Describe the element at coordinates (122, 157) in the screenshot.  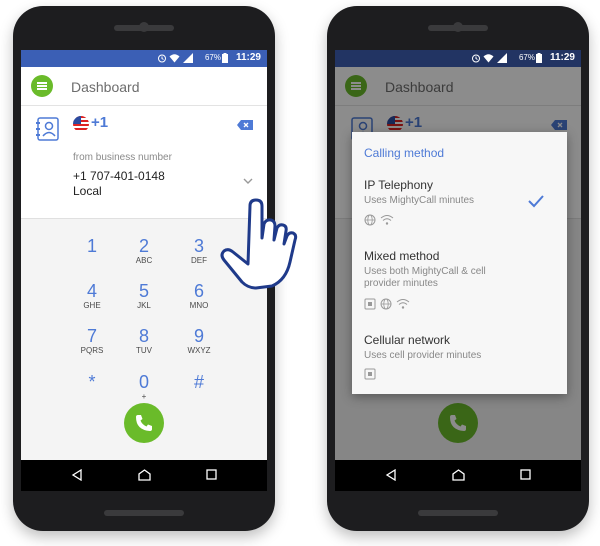
I see `from-label: from business number` at that location.